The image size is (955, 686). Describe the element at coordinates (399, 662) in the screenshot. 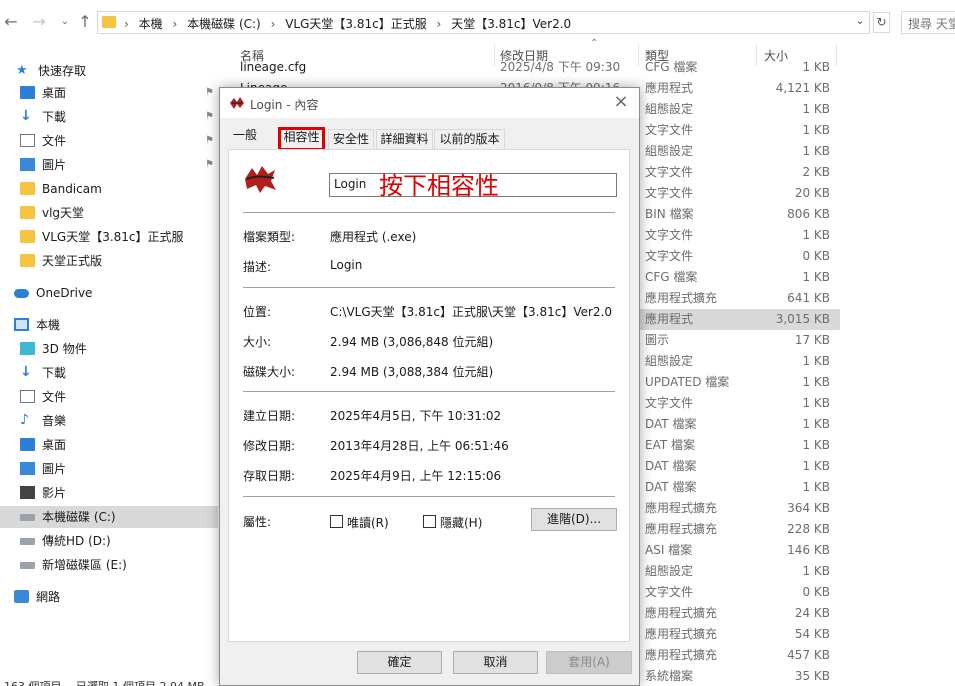

I see `ok-button: 確定` at that location.